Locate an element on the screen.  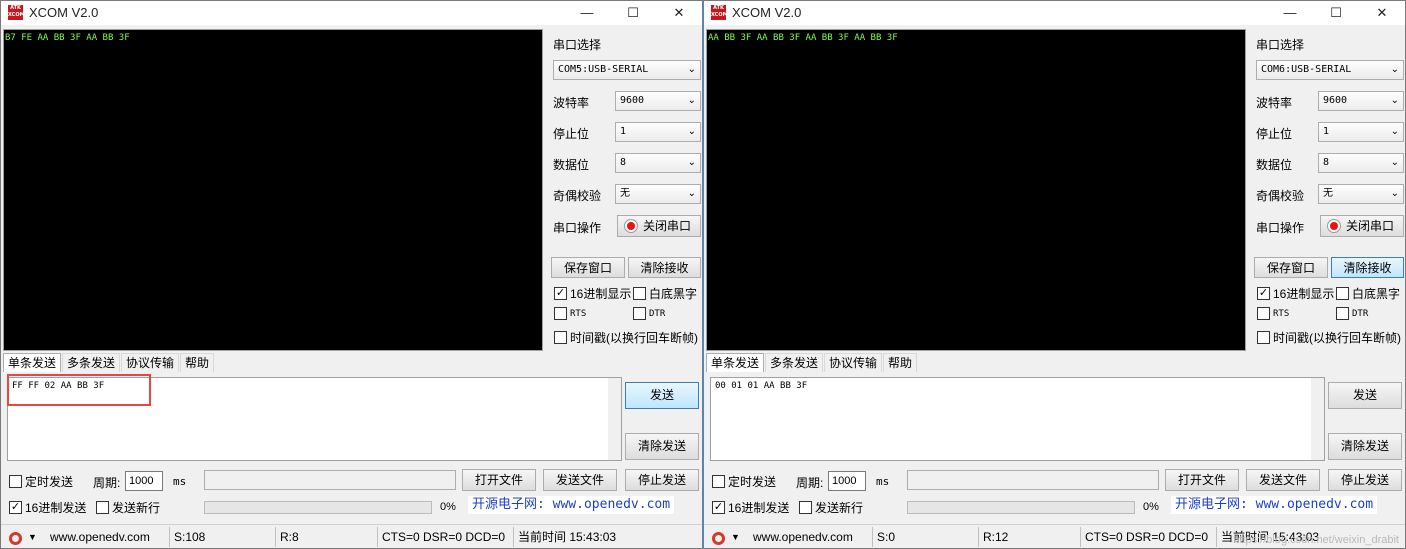
status-time: 当前时间 15:43:03 is located at coordinates (567, 536).